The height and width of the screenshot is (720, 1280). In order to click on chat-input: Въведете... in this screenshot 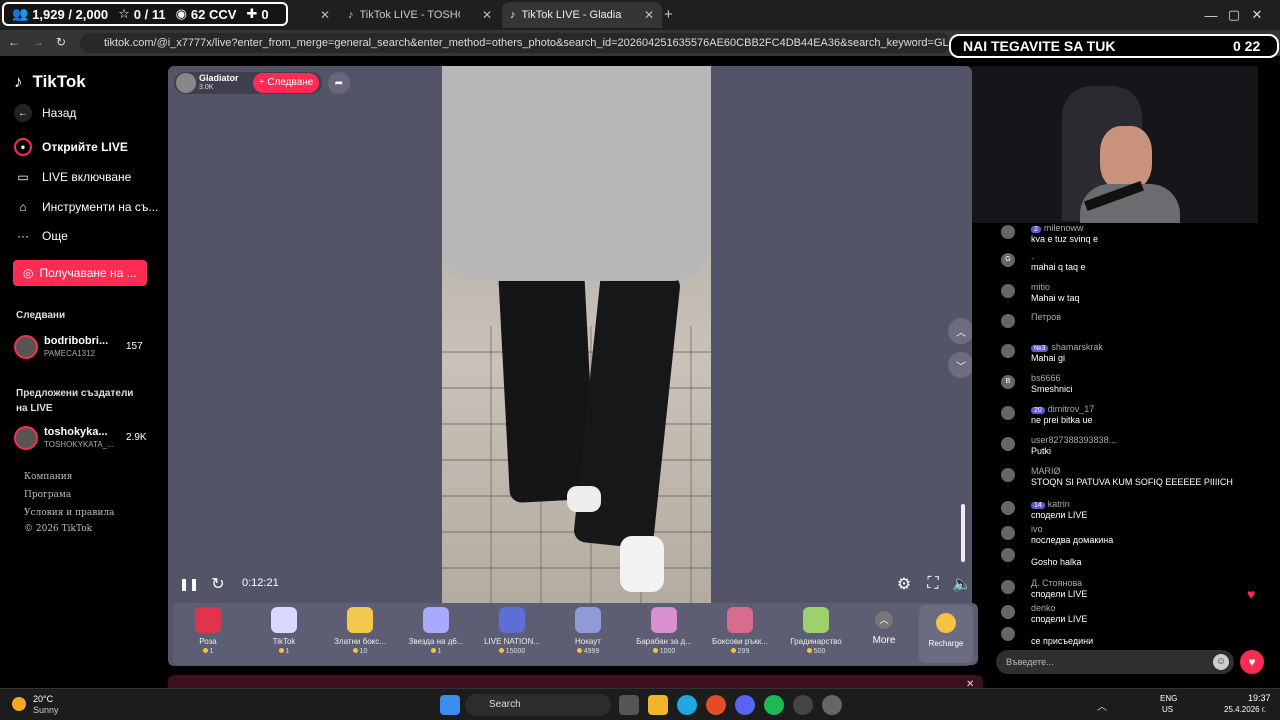, I will do `click(1115, 662)`.